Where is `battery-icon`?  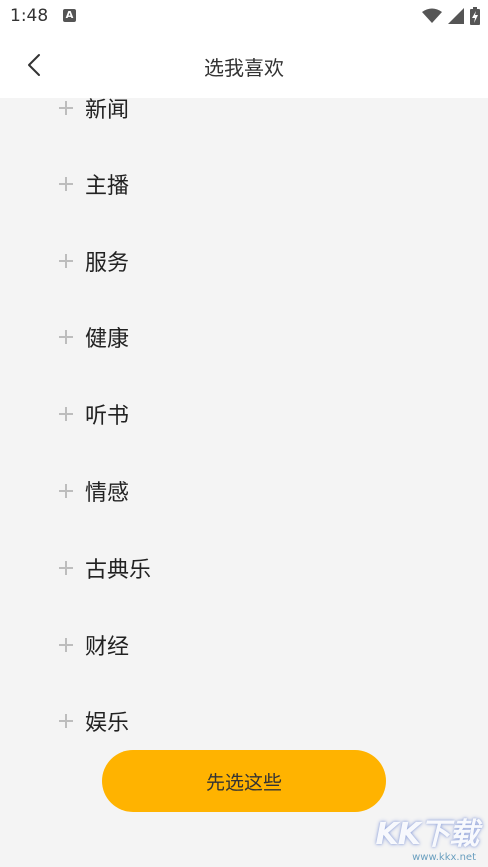
battery-icon is located at coordinates (475, 16).